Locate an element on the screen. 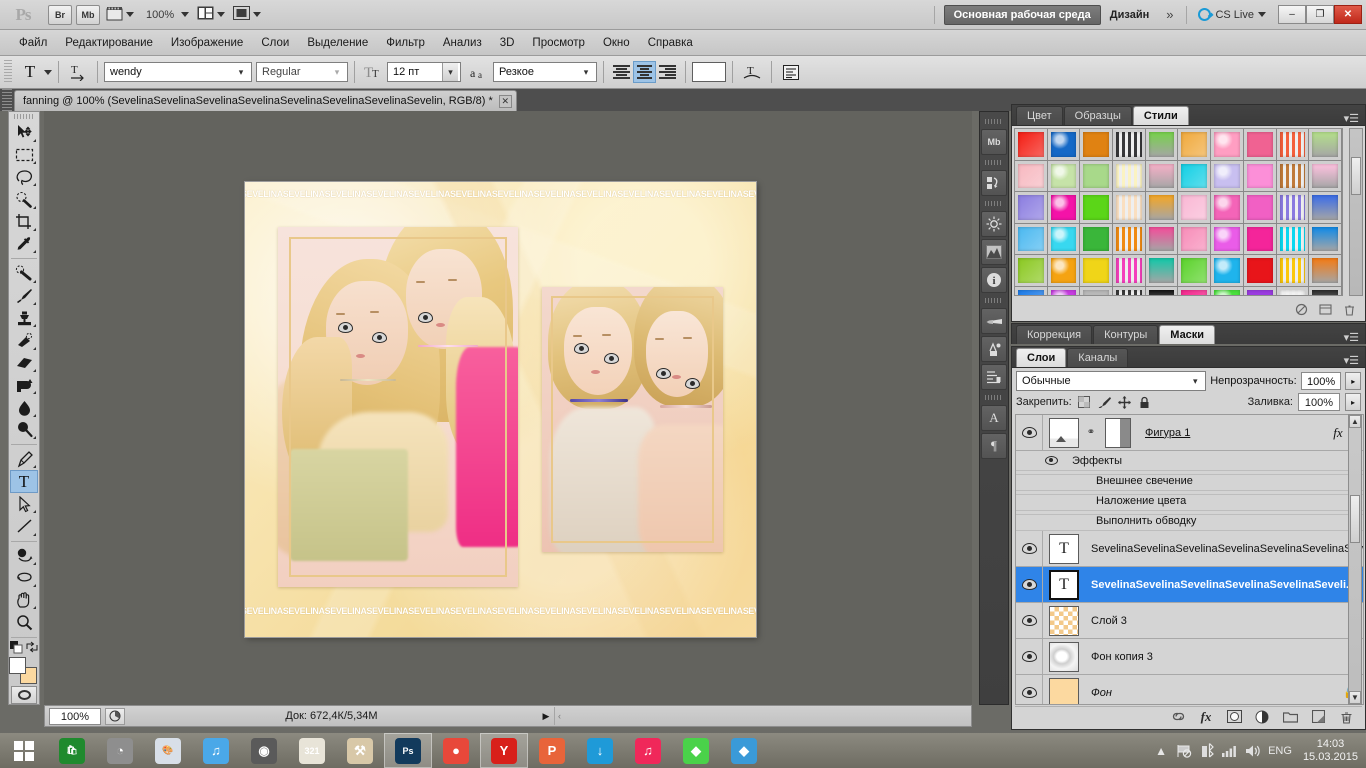 This screenshot has width=1366, height=768. taskbar-item: ⚒ is located at coordinates (360, 750).